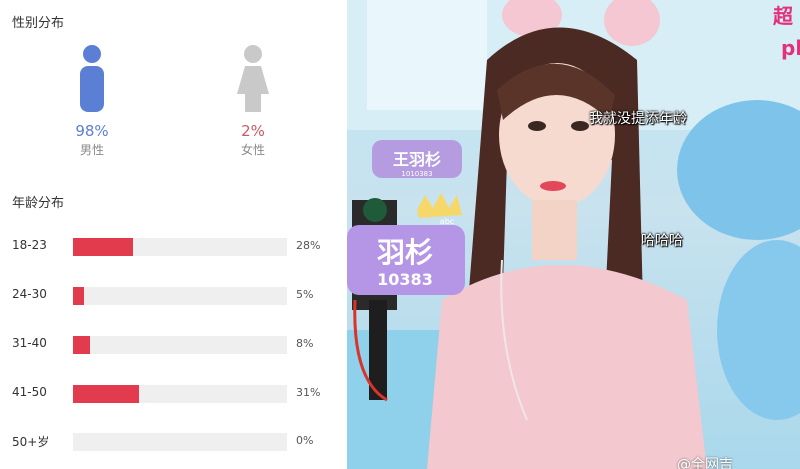  Describe the element at coordinates (38, 203) in the screenshot. I see `age-section-title: 年龄分布` at that location.